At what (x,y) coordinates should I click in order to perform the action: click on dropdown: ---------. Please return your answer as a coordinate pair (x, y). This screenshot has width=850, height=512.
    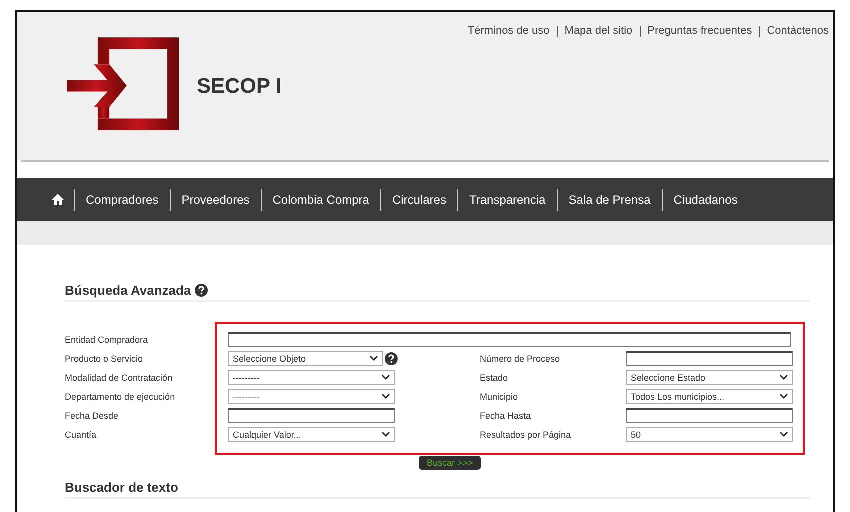
    Looking at the image, I should click on (311, 377).